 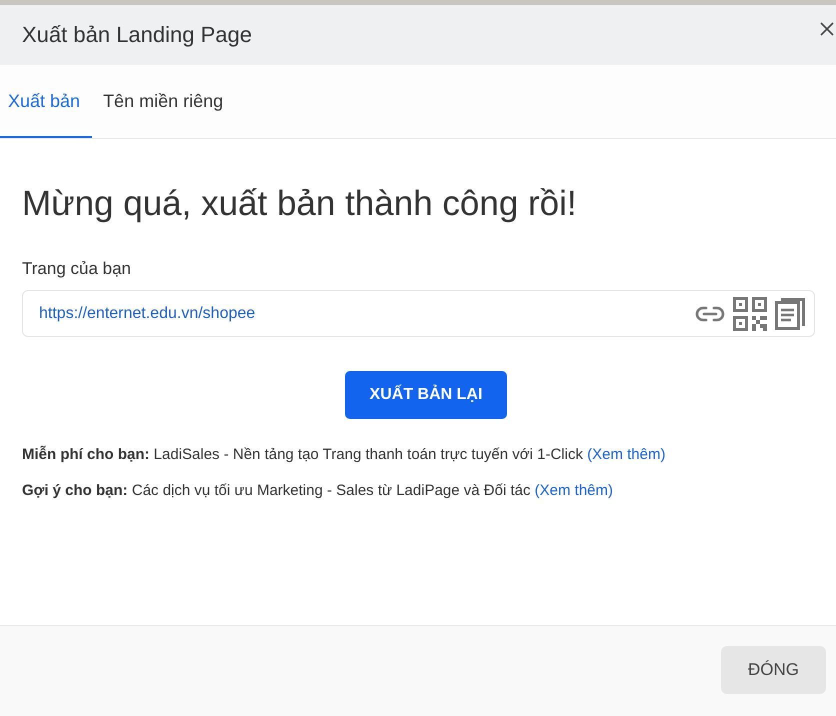 I want to click on close-icon, so click(x=827, y=29).